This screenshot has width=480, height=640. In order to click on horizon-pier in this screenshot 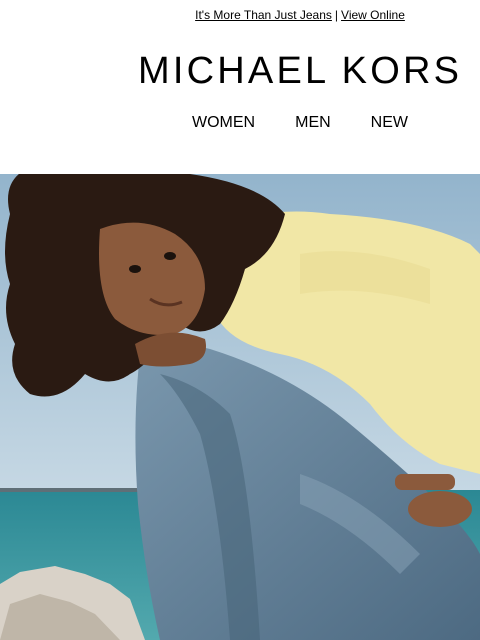, I will do `click(72, 490)`.